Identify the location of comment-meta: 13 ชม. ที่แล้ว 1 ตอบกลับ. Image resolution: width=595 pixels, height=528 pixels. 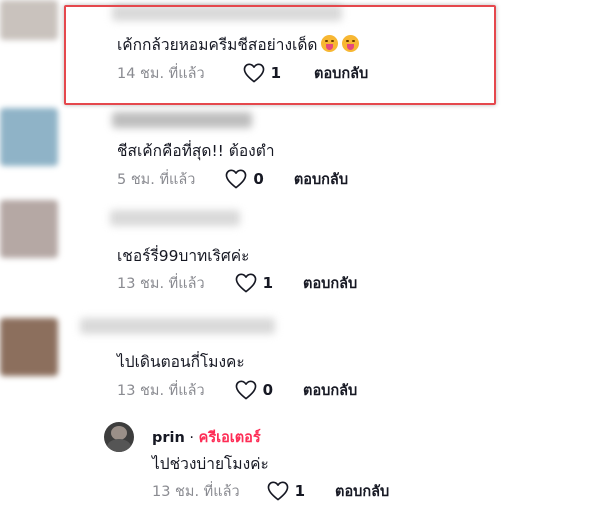
(237, 283).